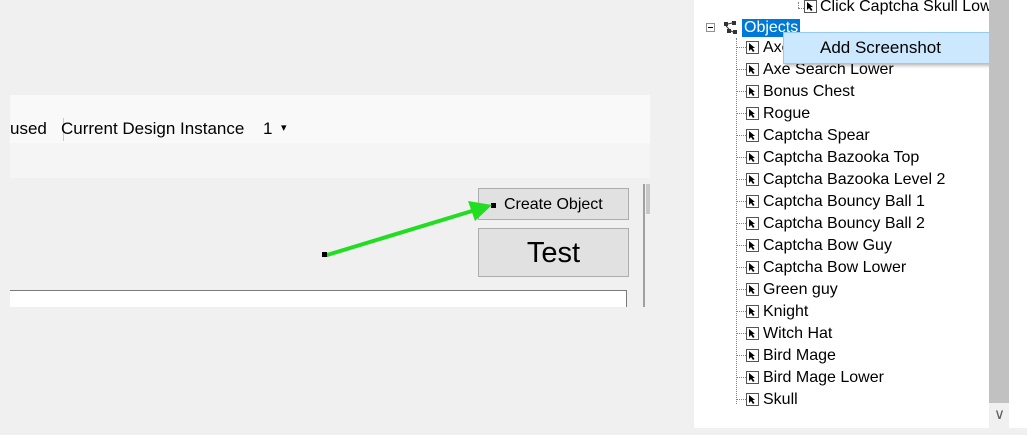  I want to click on tree-scrollbar-thumb, so click(999, 201).